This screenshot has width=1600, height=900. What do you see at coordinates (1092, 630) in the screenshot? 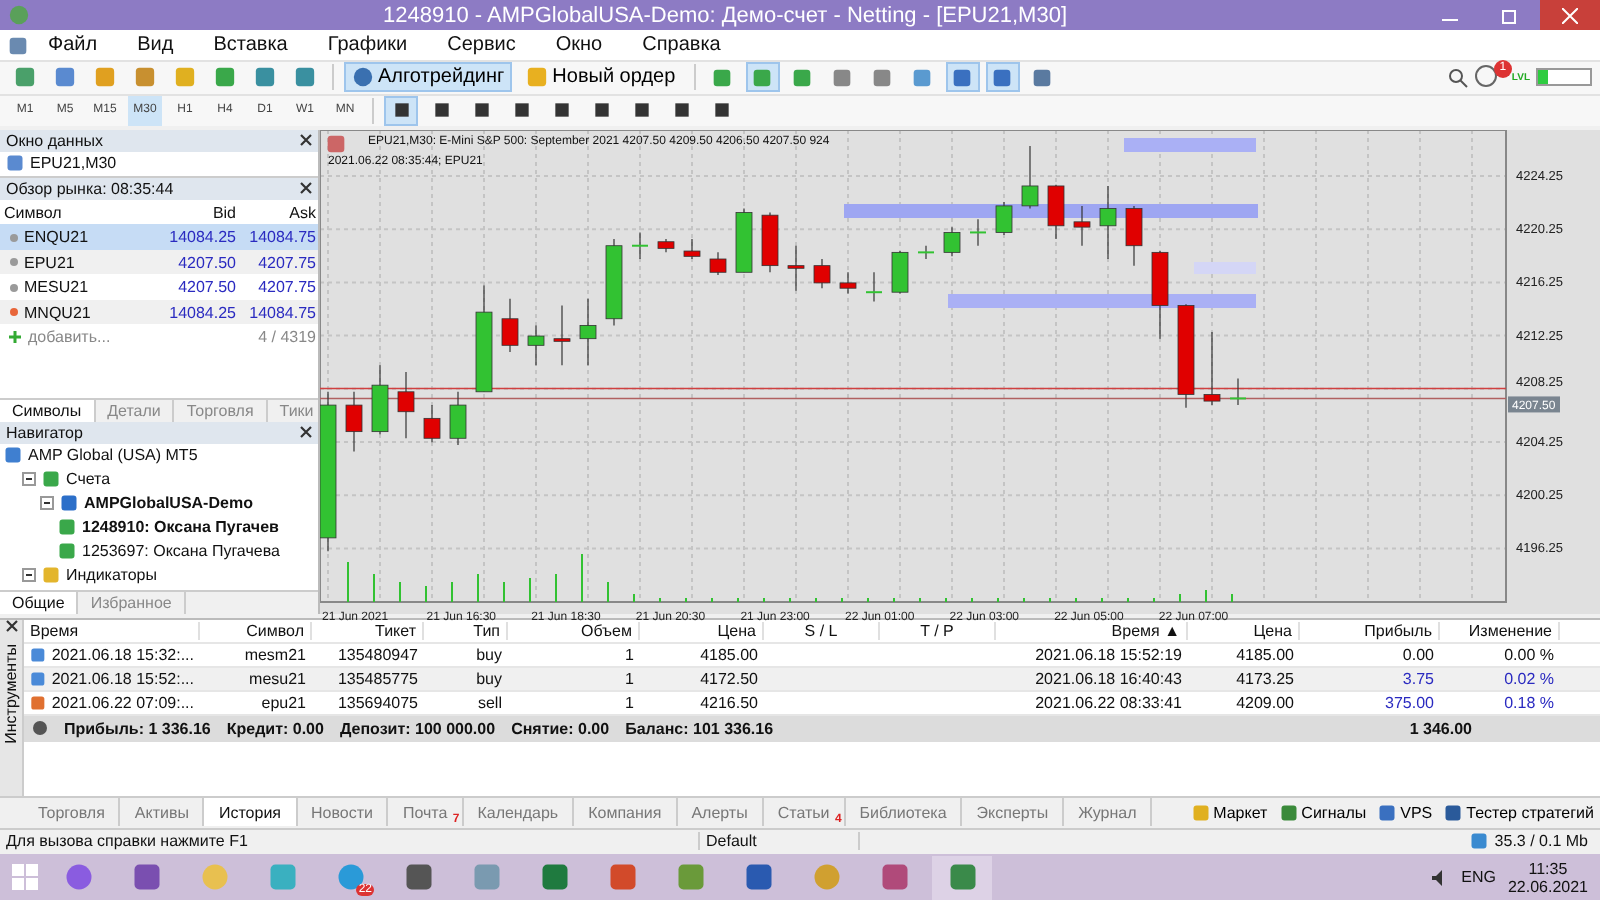
I see `column-header: Время ▲` at bounding box center [1092, 630].